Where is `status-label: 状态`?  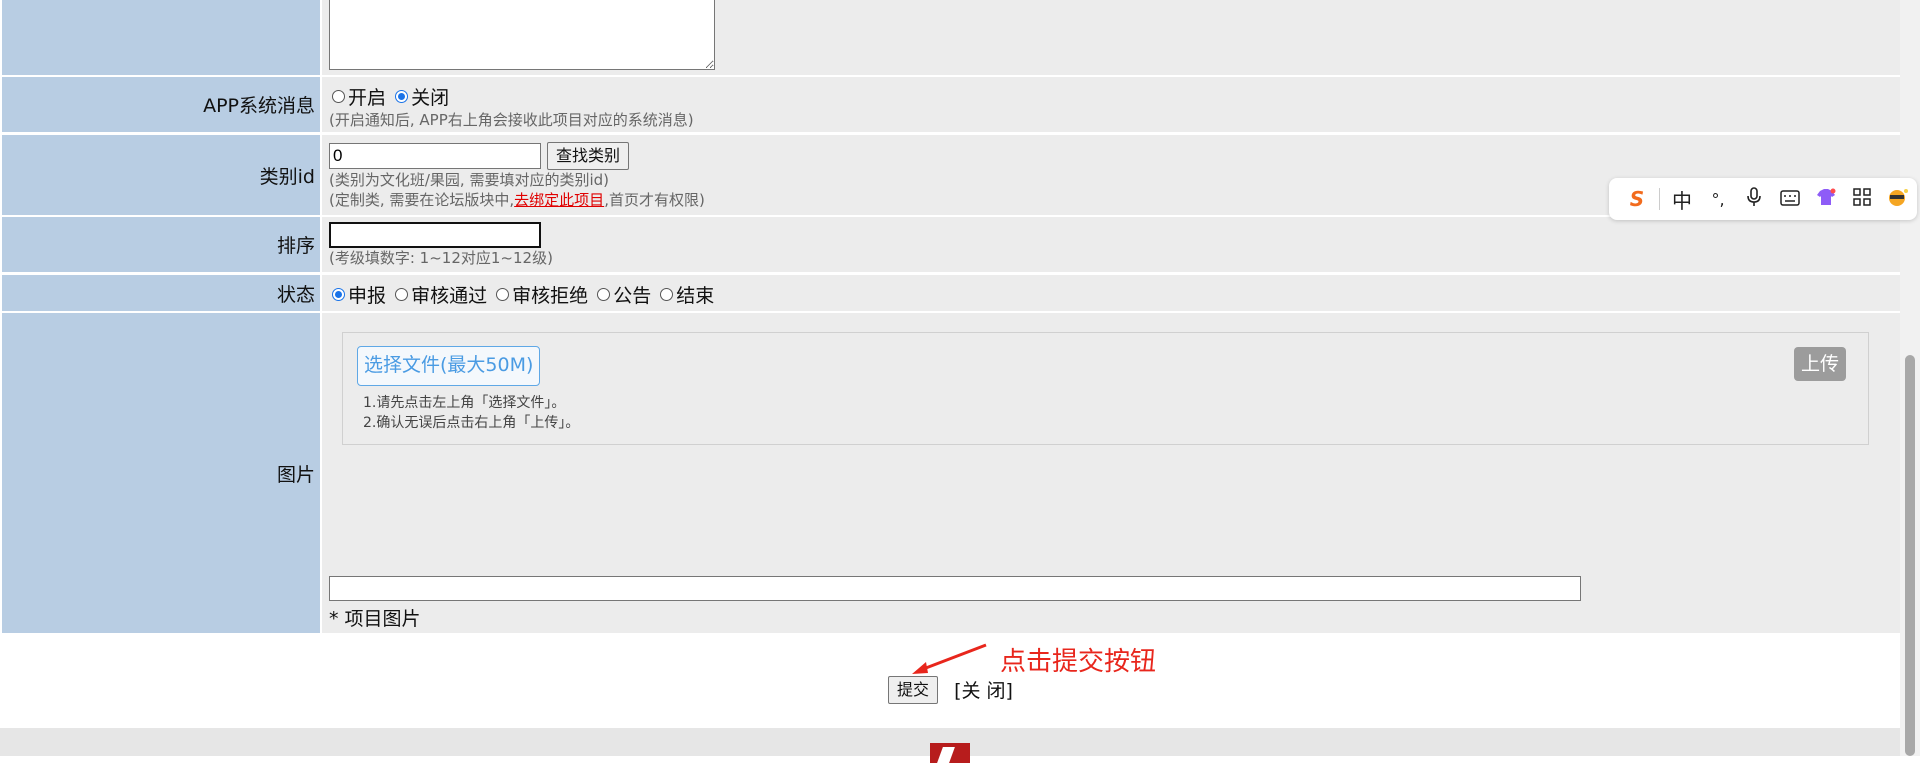 status-label: 状态 is located at coordinates (161, 293).